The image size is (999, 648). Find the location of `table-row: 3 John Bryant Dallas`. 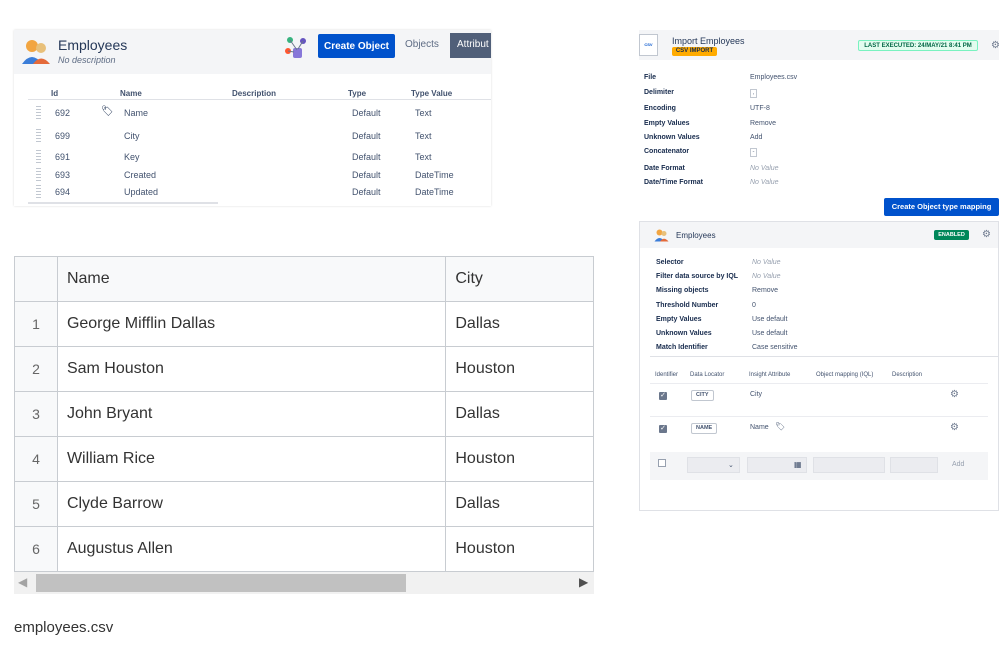

table-row: 3 John Bryant Dallas is located at coordinates (304, 414).